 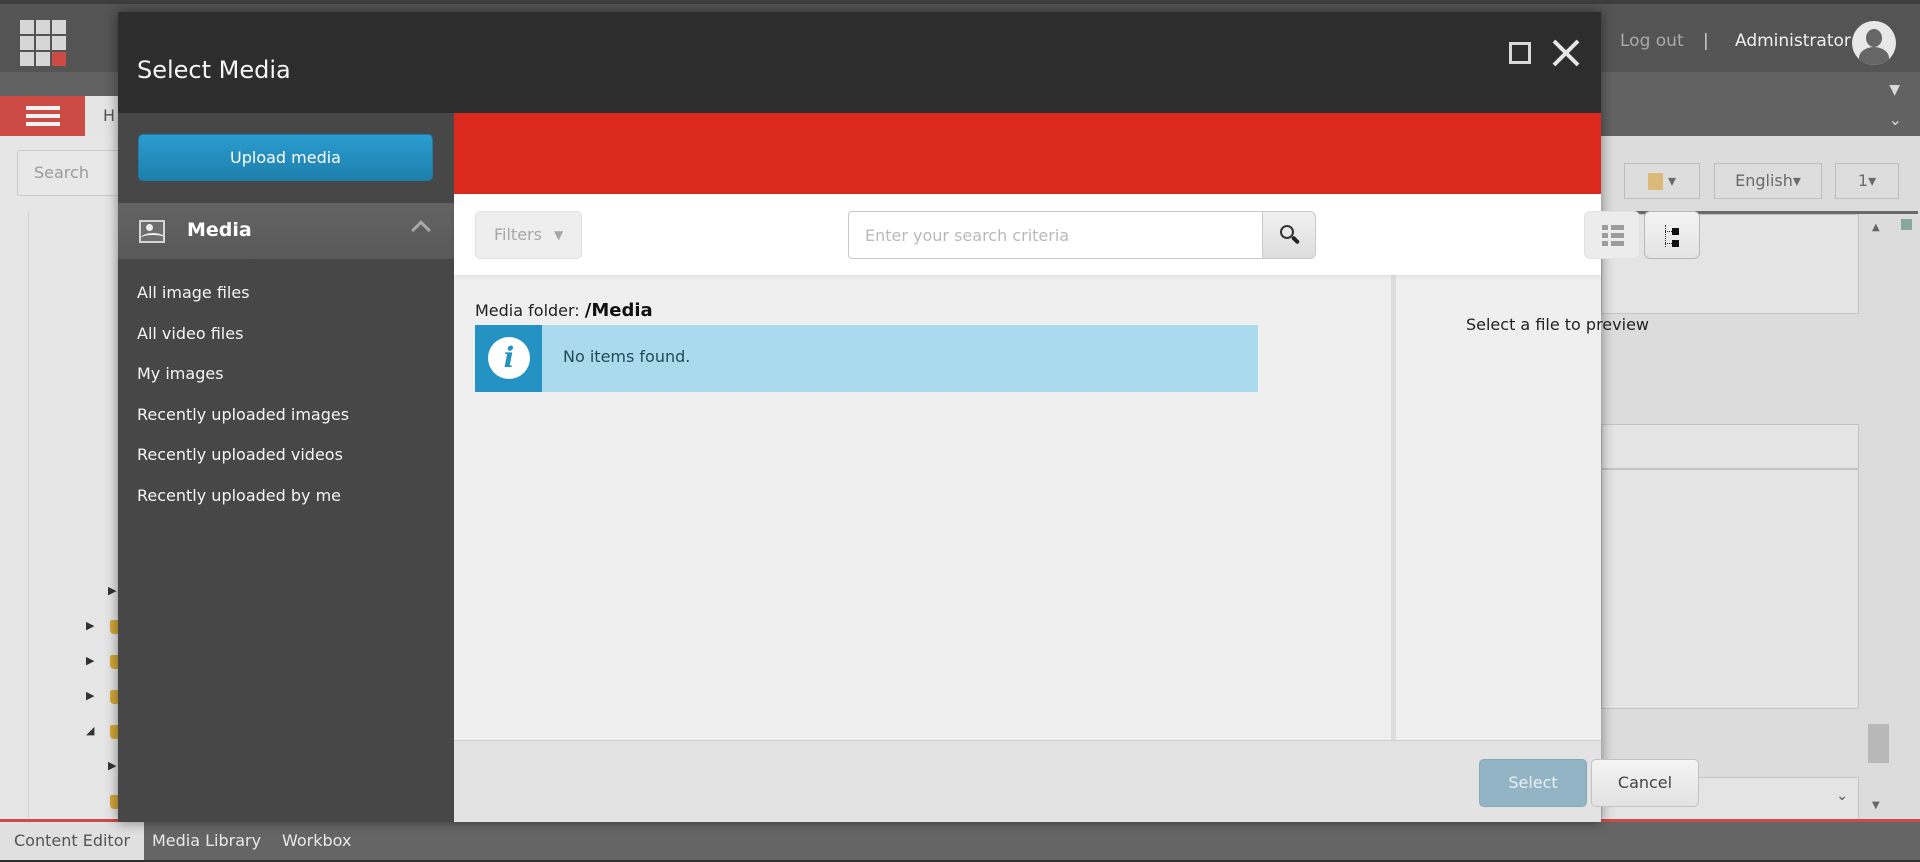 I want to click on user-name: Administrator, so click(x=1793, y=41).